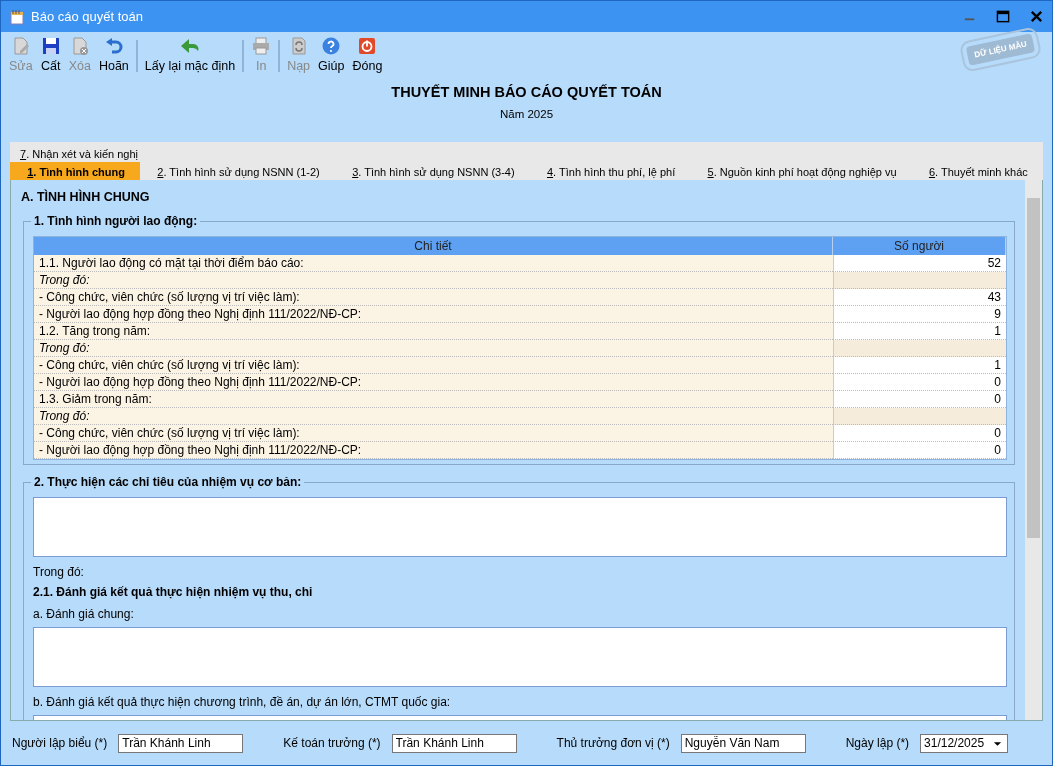 Image resolution: width=1053 pixels, height=766 pixels. Describe the element at coordinates (919, 297) in the screenshot. I see `number-cell: 43` at that location.